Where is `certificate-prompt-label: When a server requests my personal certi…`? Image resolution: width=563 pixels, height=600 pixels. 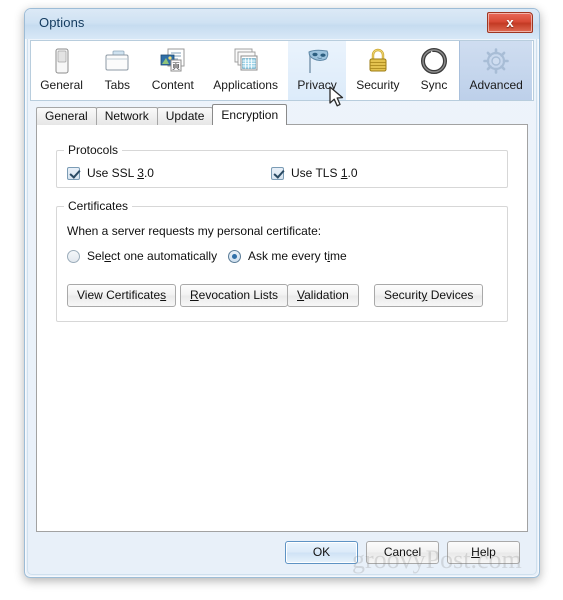
certificate-prompt-label: When a server requests my personal certi… is located at coordinates (194, 231).